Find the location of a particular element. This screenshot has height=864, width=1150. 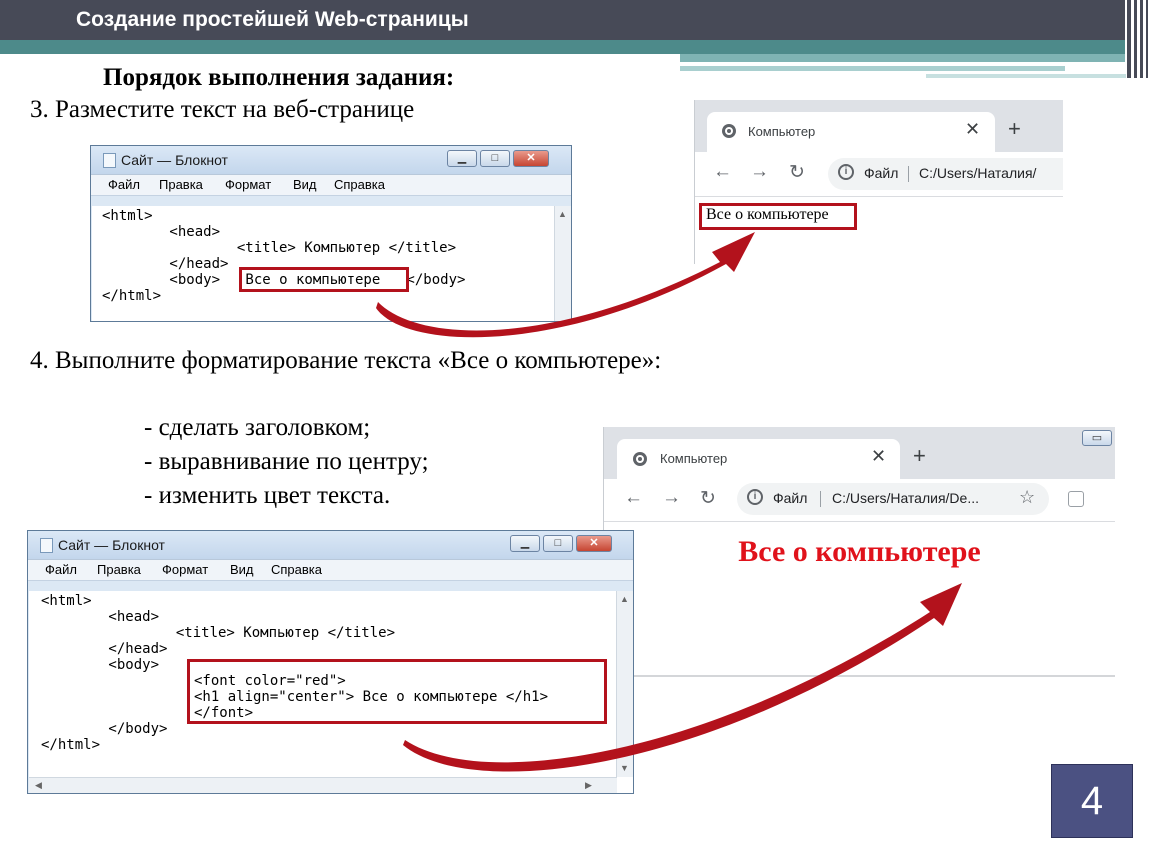

page-number-badge: 4 is located at coordinates (1092, 801).